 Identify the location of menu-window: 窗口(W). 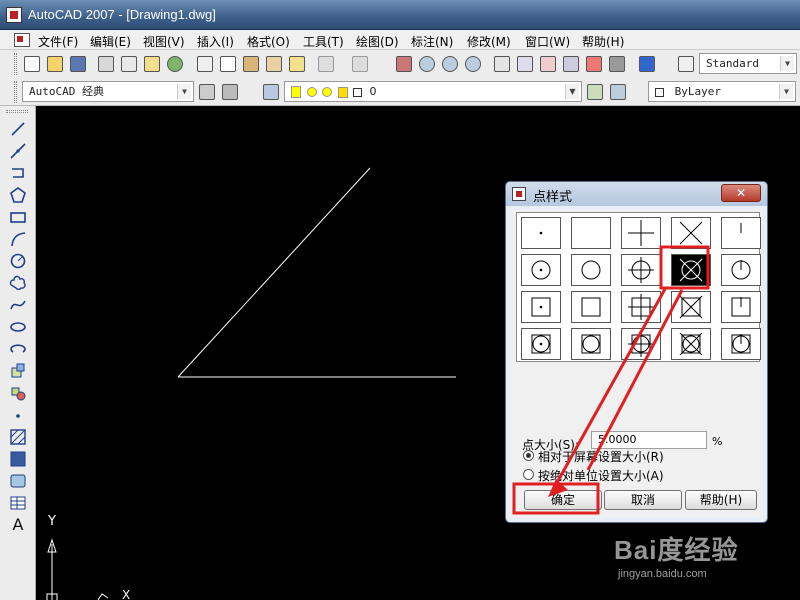
(547, 41).